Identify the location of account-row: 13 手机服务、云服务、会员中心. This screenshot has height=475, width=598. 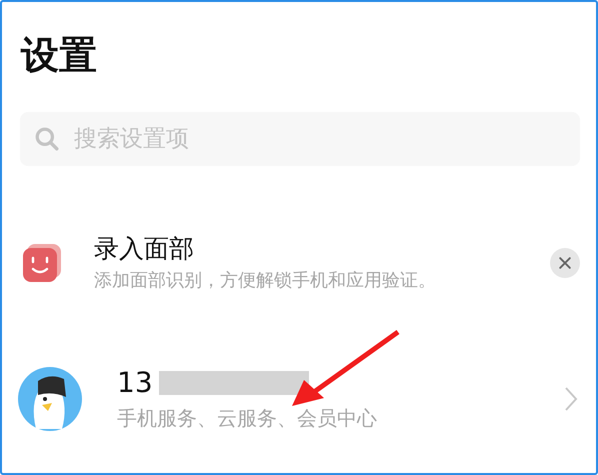
(299, 399).